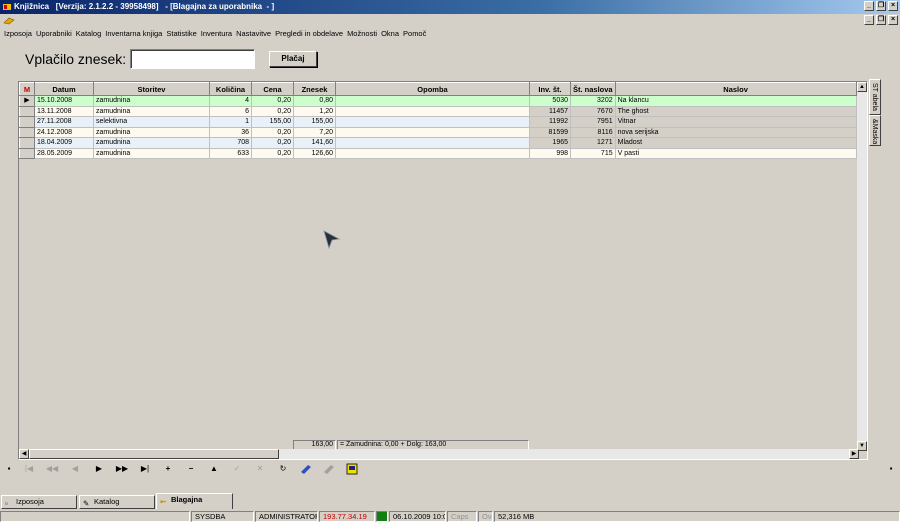 This screenshot has height=522, width=900. Describe the element at coordinates (145, 469) in the screenshot. I see `nav-last-icon: ▶|` at that location.